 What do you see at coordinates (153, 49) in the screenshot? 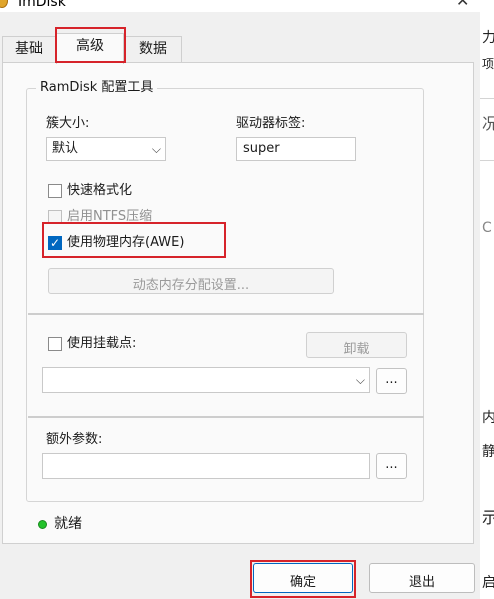
I see `tab-data: 数据` at bounding box center [153, 49].